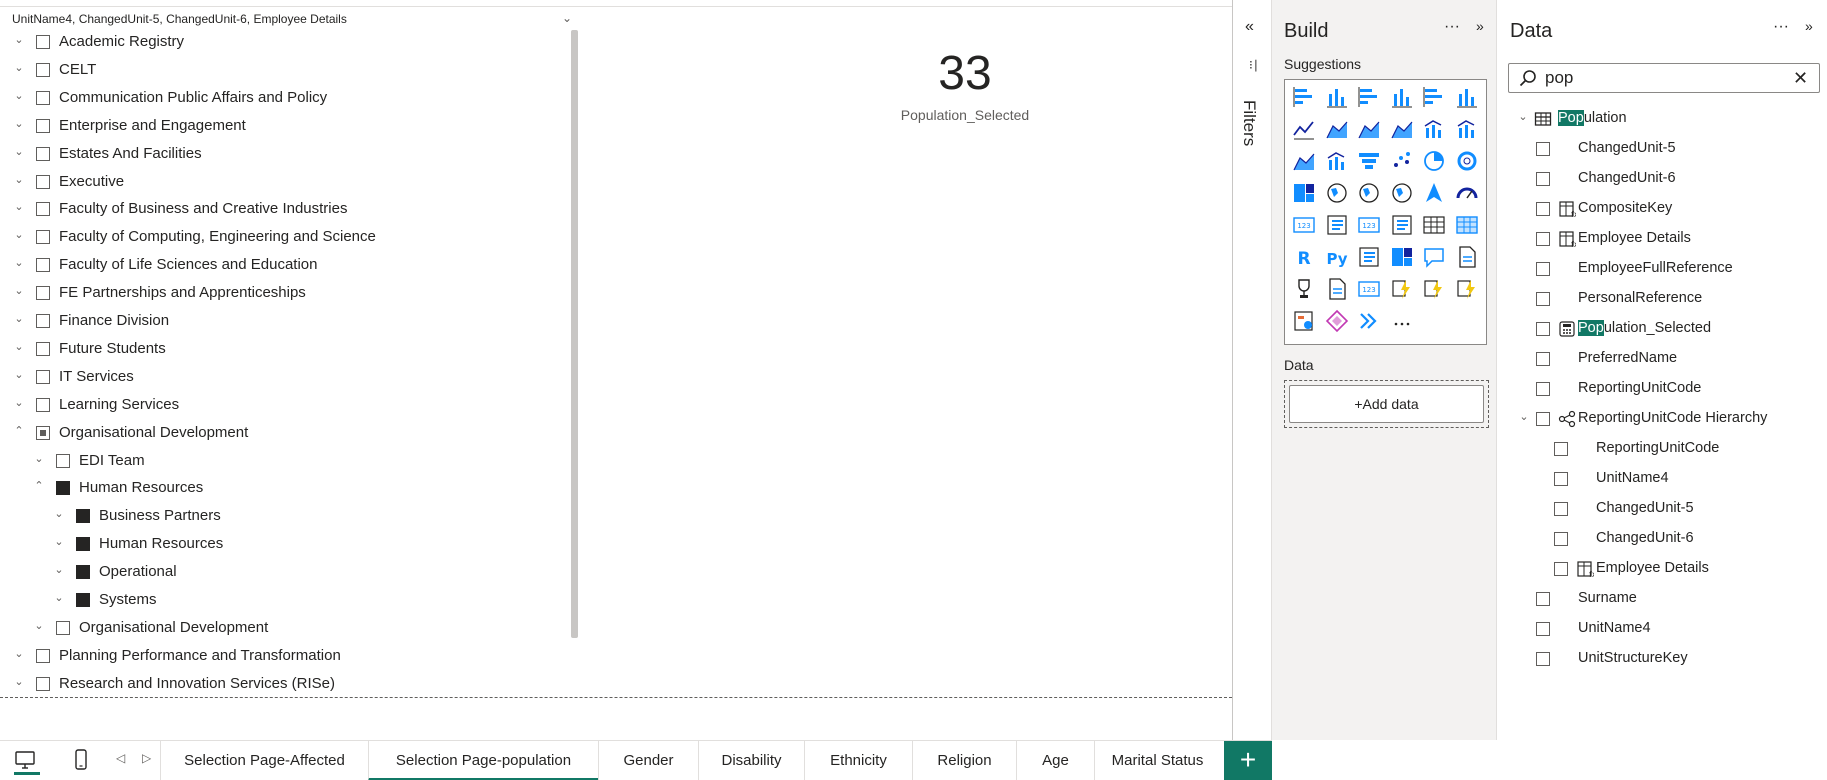 The width and height of the screenshot is (1827, 780). I want to click on add-page-button: +, so click(1248, 760).